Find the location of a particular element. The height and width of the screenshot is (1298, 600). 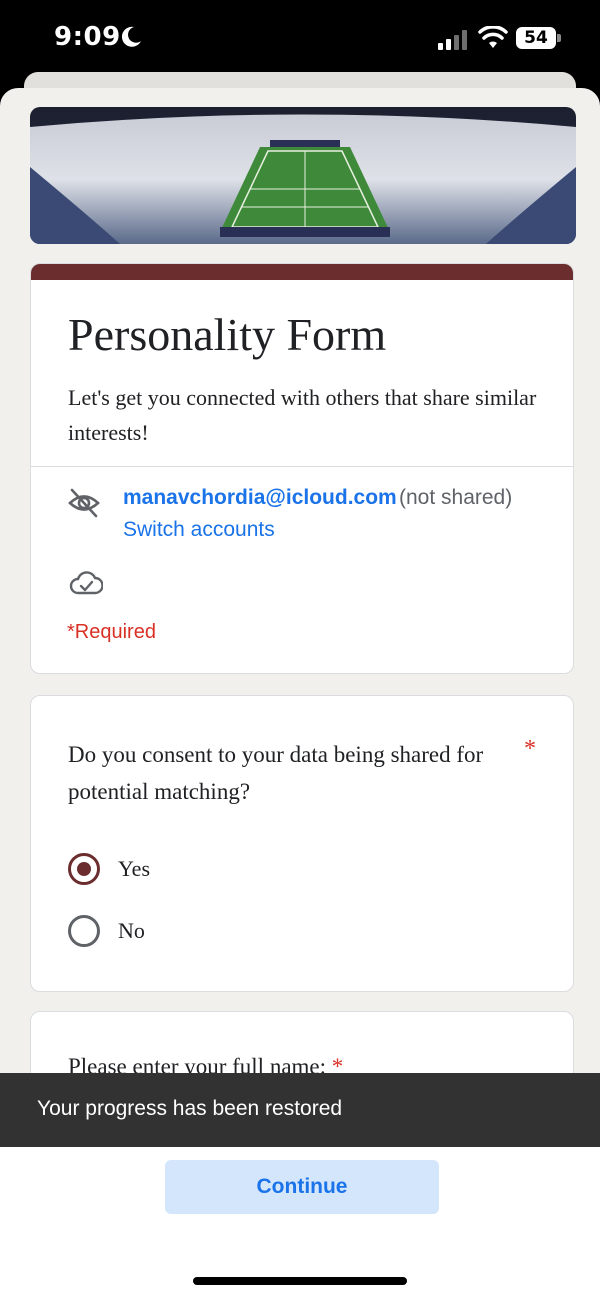

divider is located at coordinates (302, 466).